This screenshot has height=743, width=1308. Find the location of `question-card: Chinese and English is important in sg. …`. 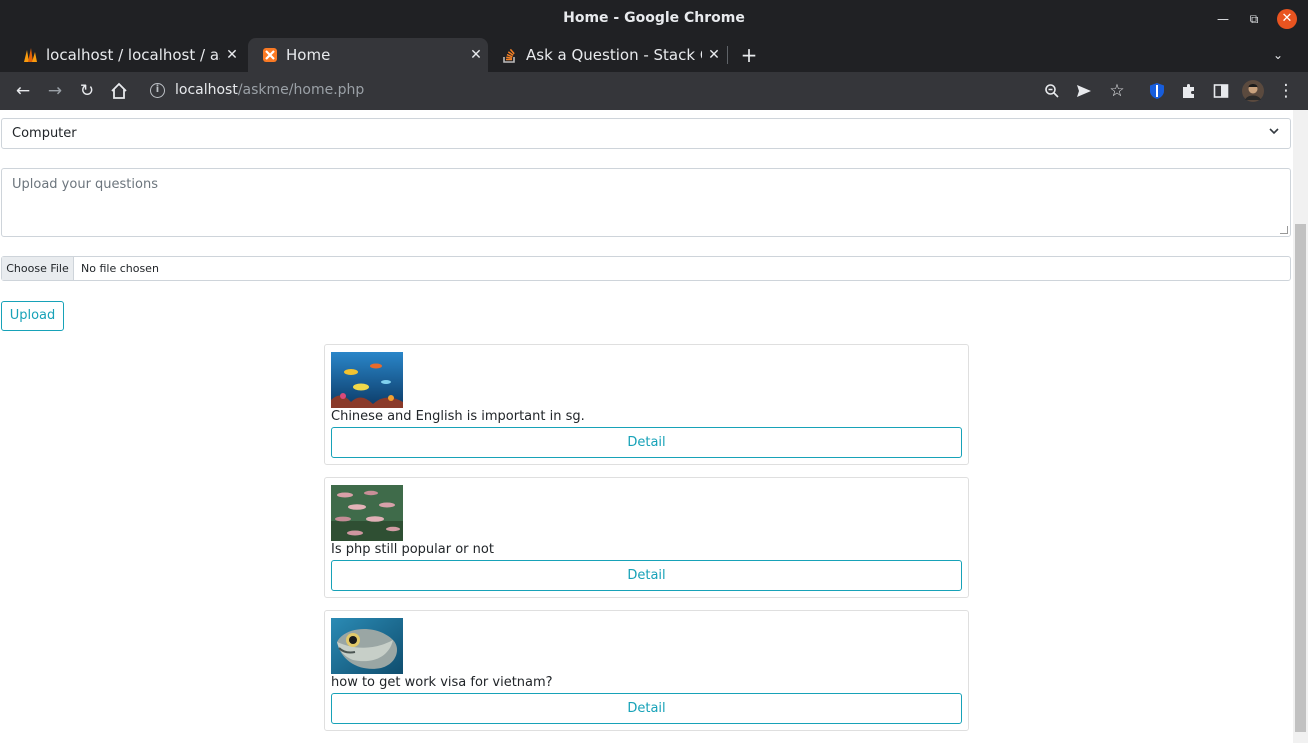

question-card: Chinese and English is important in sg. … is located at coordinates (646, 404).